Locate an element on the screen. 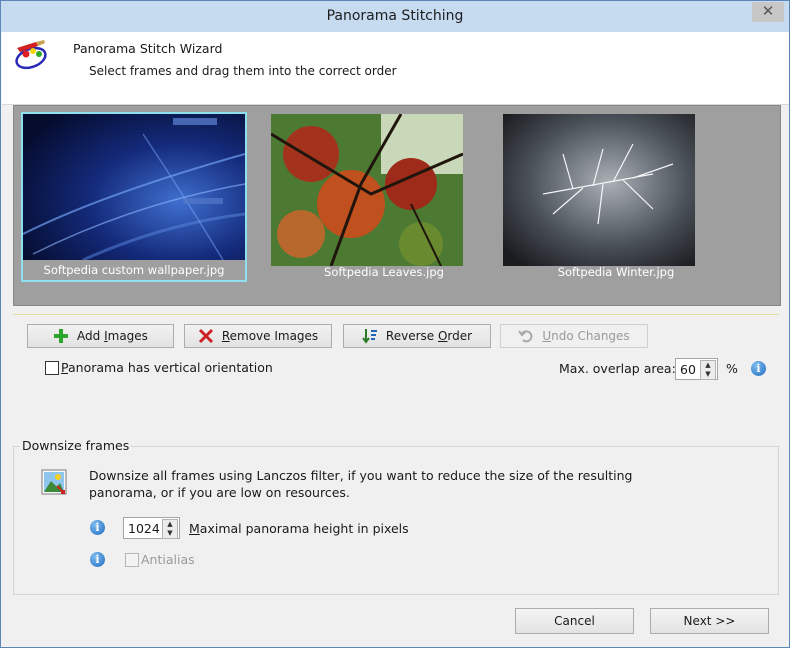 This screenshot has width=790, height=648. frame-thumbnail: Softpedia Leaves.jpg is located at coordinates (384, 197).